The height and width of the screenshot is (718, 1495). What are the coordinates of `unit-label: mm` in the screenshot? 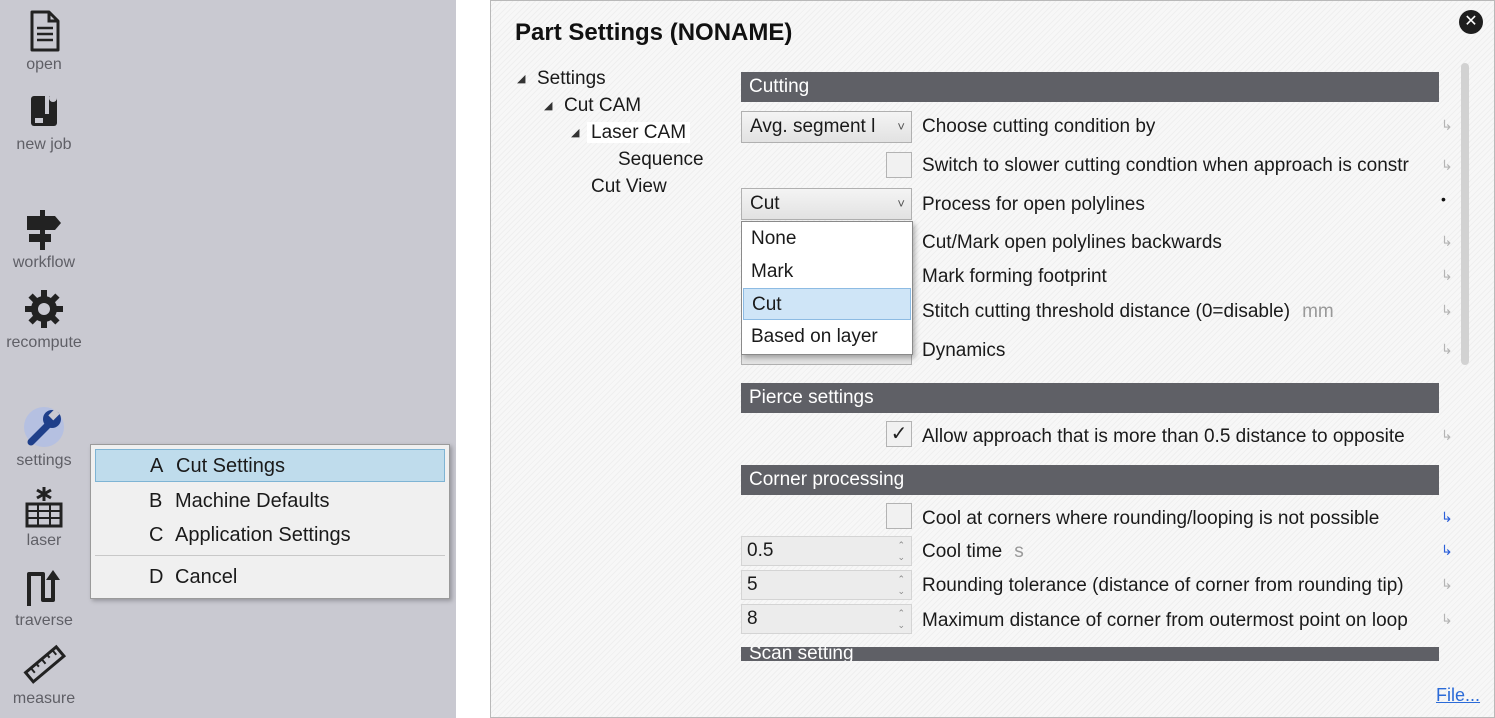 It's located at (1318, 311).